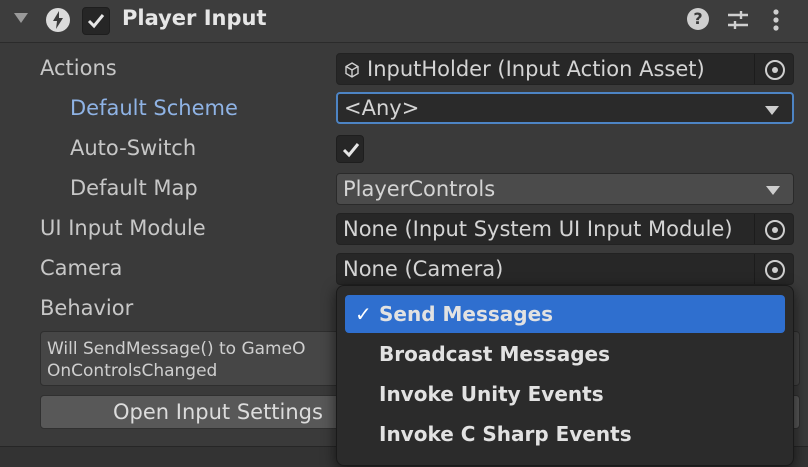 The height and width of the screenshot is (467, 808). Describe the element at coordinates (133, 148) in the screenshot. I see `auto-switch-label: Auto-Switch` at that location.